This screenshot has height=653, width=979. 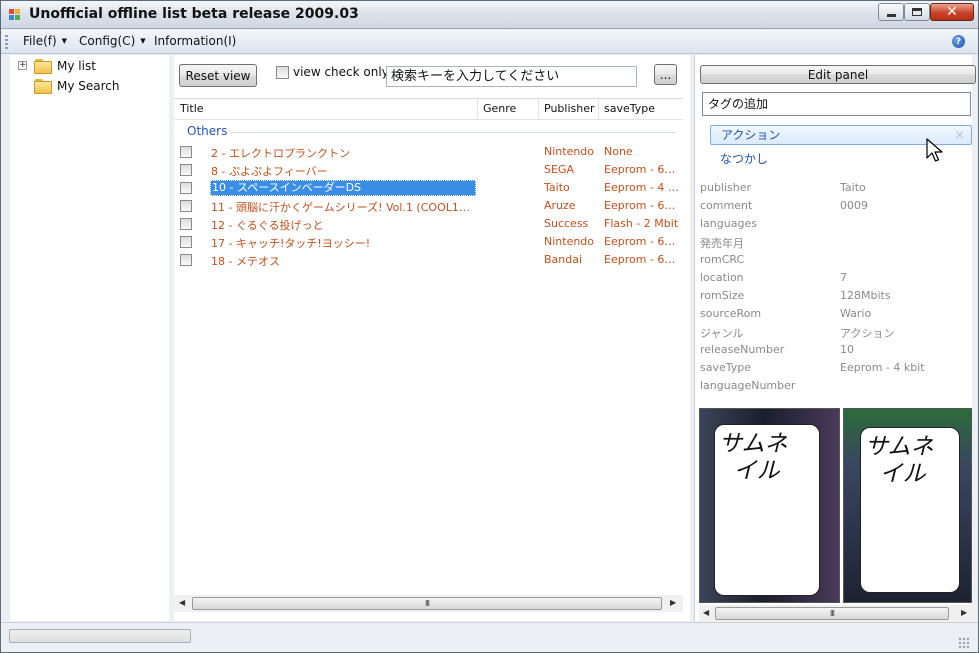 I want to click on property-row: comment 0009, so click(x=835, y=208).